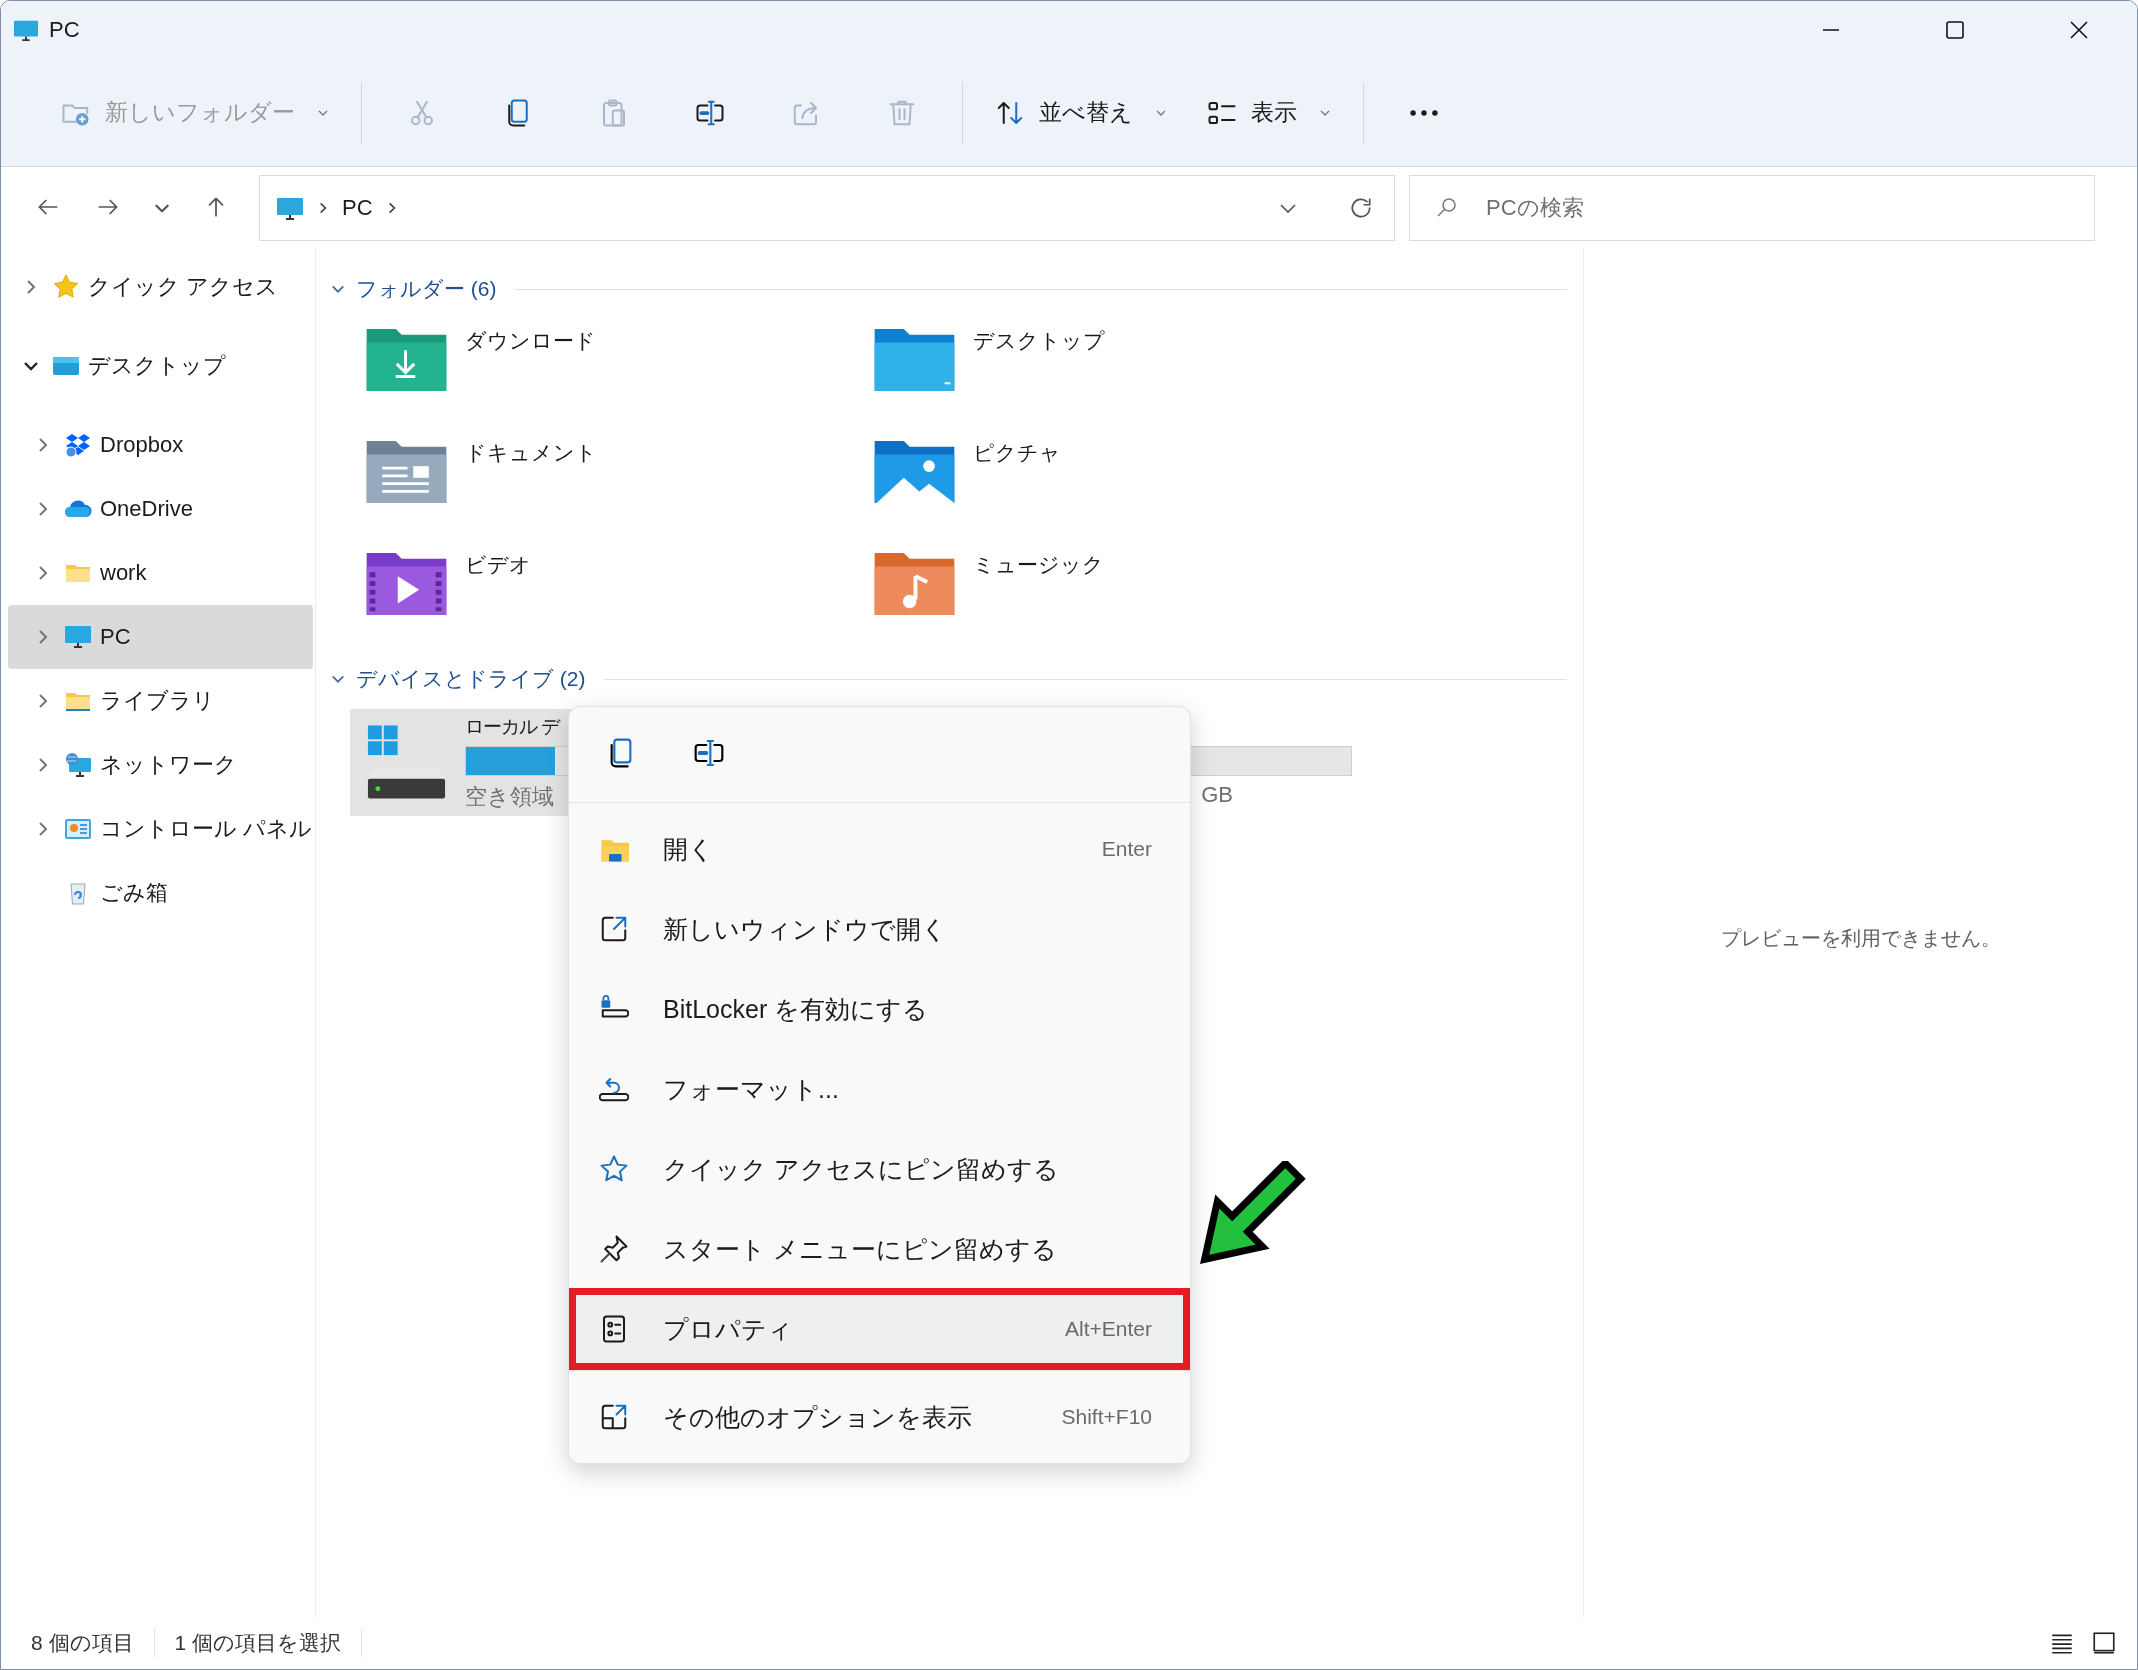 The image size is (2138, 1670). What do you see at coordinates (879, 1009) in the screenshot?
I see `menu-item: BitLocker を有効にする` at bounding box center [879, 1009].